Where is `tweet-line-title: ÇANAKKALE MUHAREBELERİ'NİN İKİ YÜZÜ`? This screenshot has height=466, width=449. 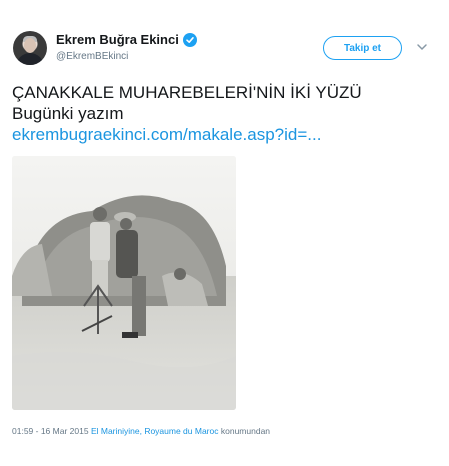
tweet-line-title: ÇANAKKALE MUHAREBELERİ'NİN İKİ YÜZÜ is located at coordinates (187, 92).